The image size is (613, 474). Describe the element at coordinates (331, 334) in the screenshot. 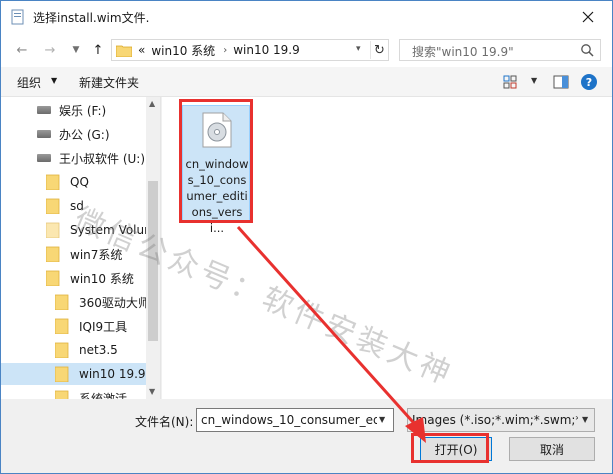

I see `annotation-arrow` at that location.